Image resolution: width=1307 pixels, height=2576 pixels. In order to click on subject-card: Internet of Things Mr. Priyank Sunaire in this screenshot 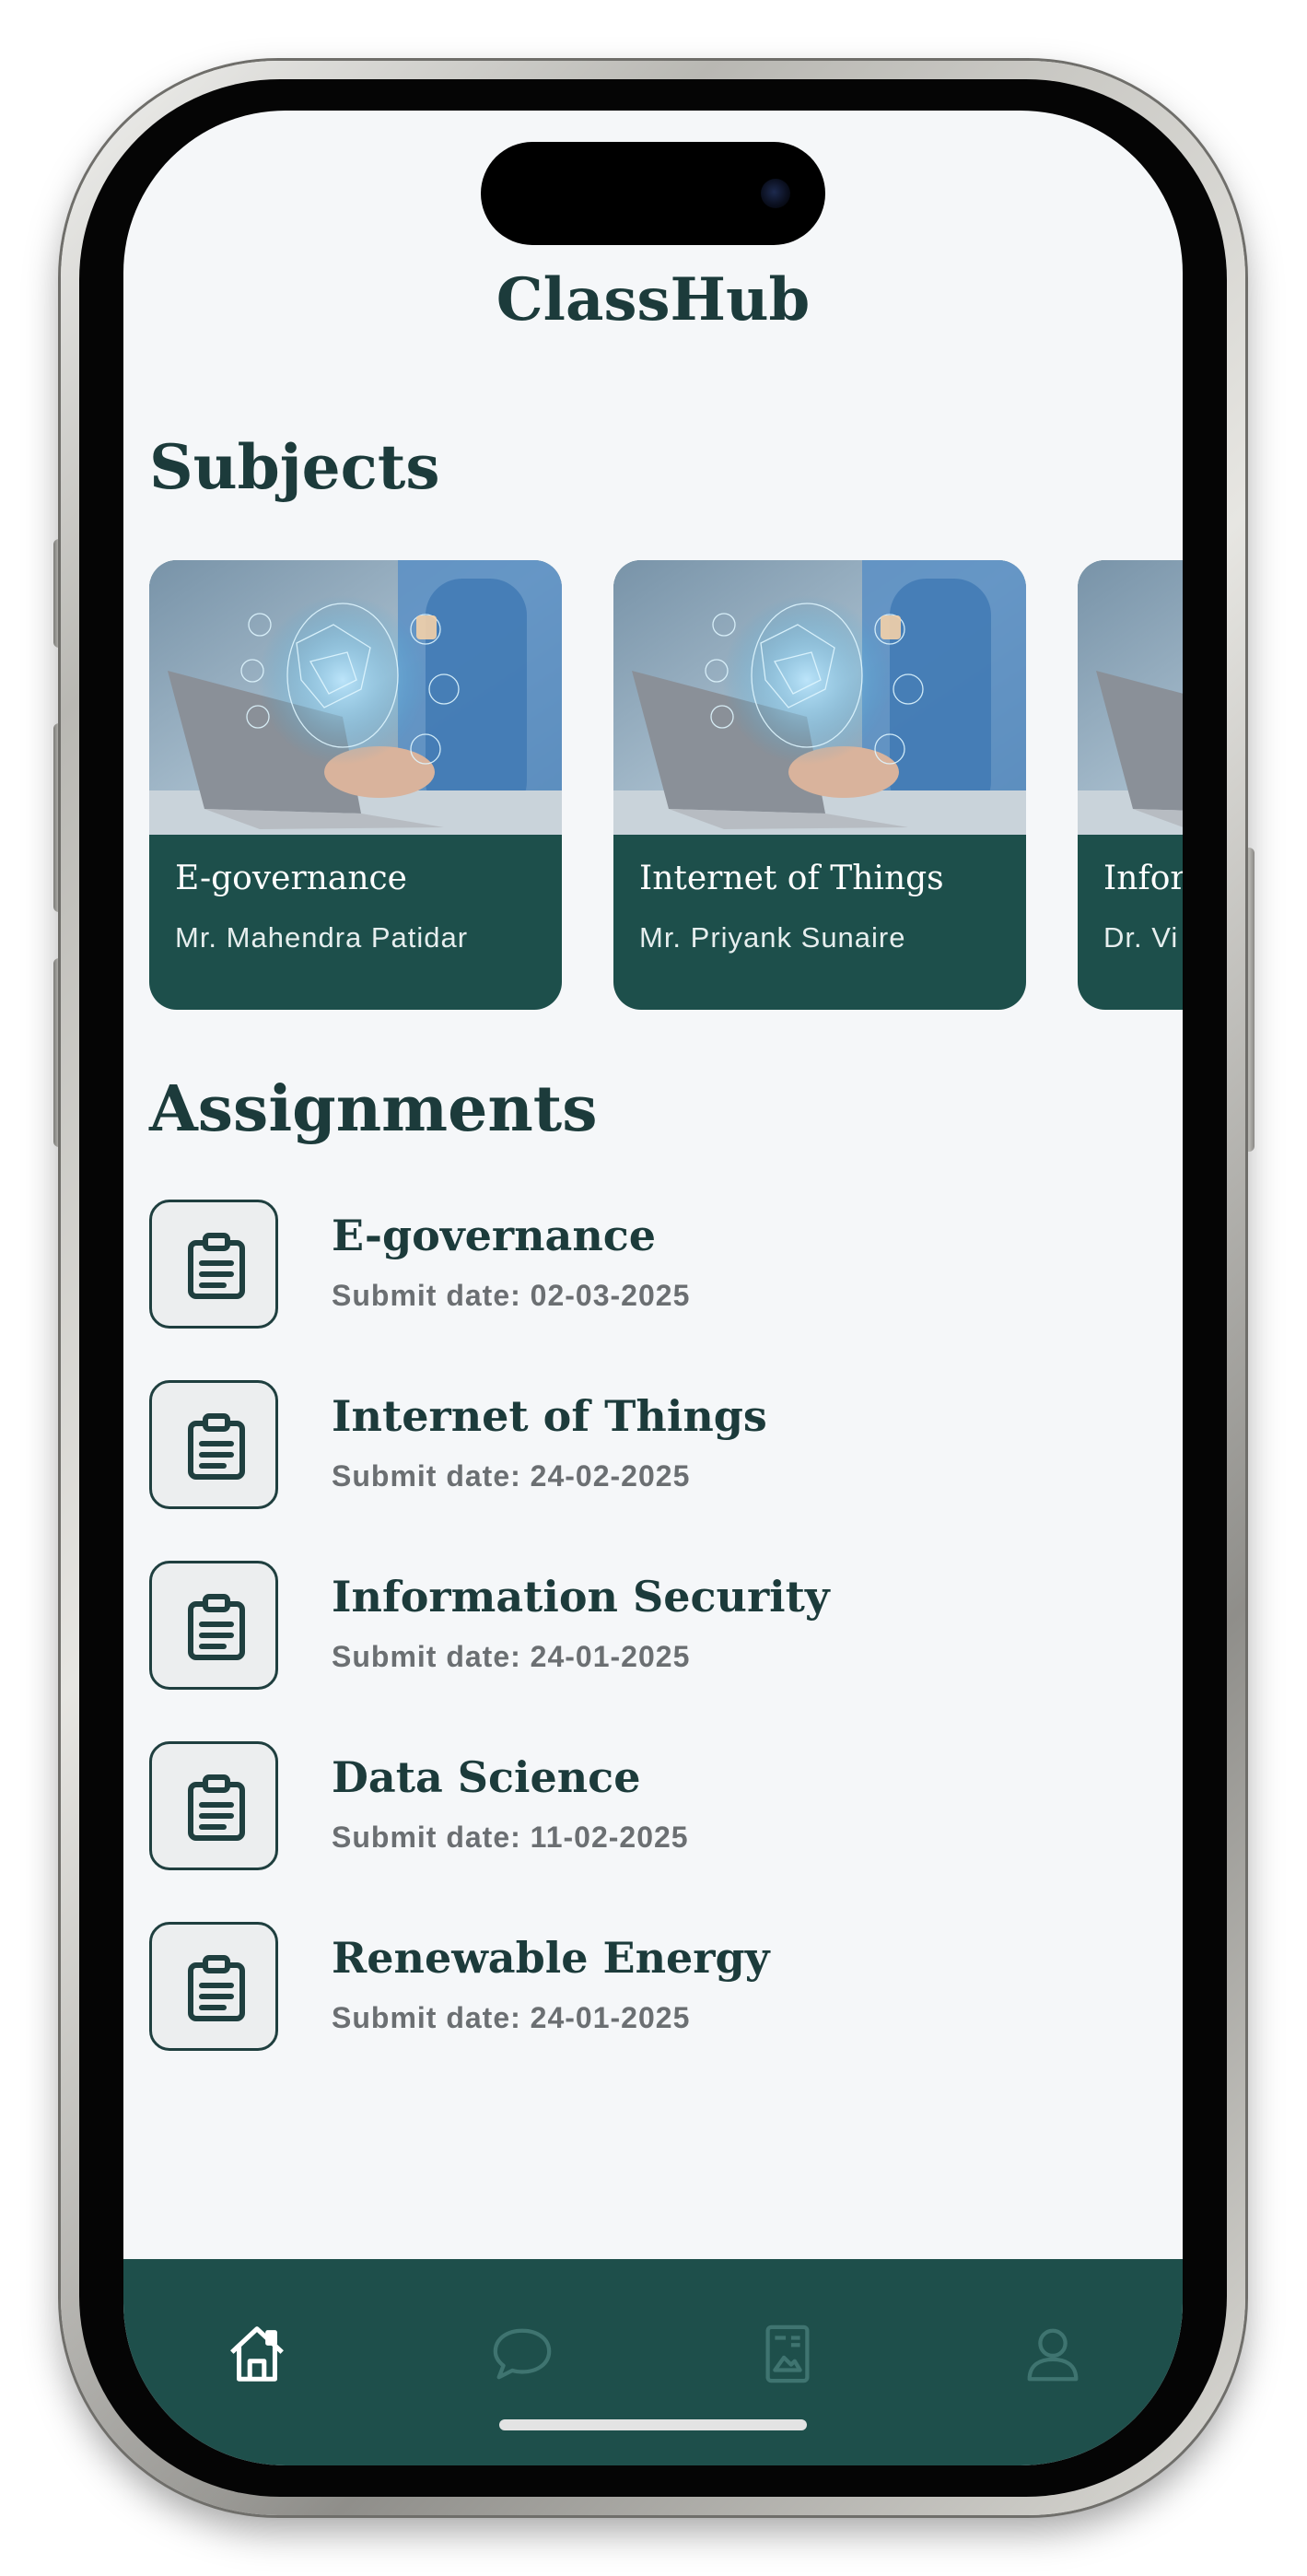, I will do `click(820, 785)`.